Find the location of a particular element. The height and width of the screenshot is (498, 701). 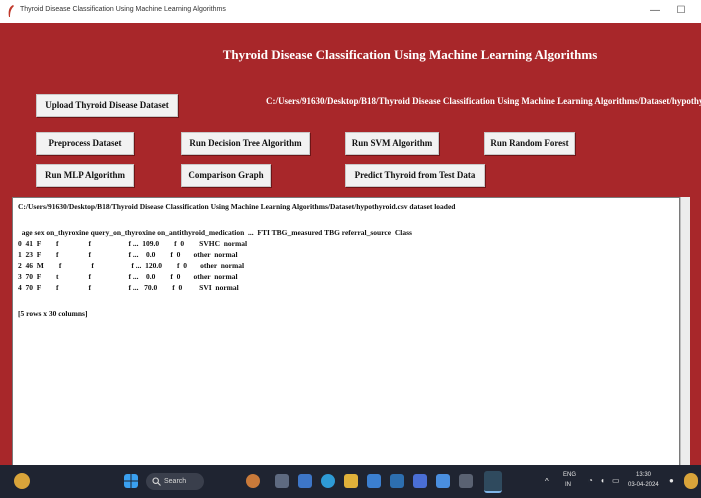

run-decision-tree-button: Run Decision Tree Algorithm is located at coordinates (245, 143).